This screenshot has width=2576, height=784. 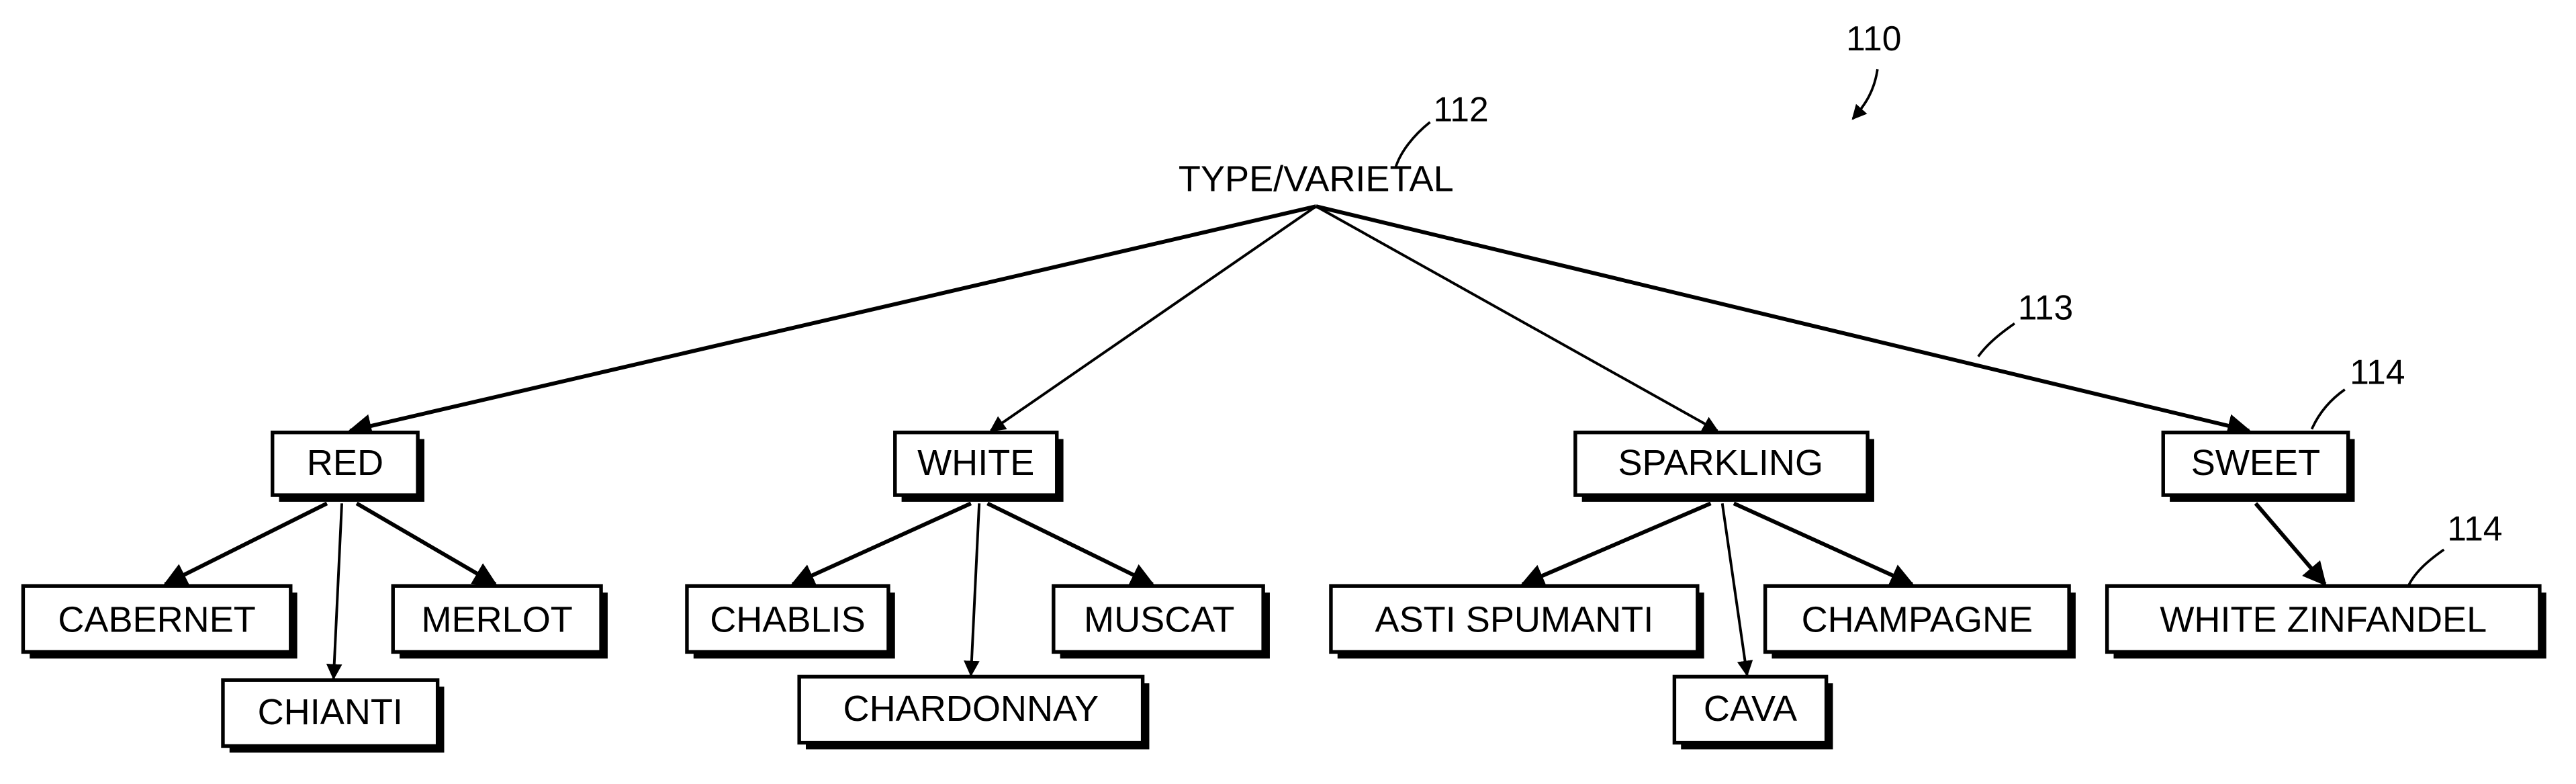 What do you see at coordinates (330, 712) in the screenshot?
I see `varietal-label: CHIANTI` at bounding box center [330, 712].